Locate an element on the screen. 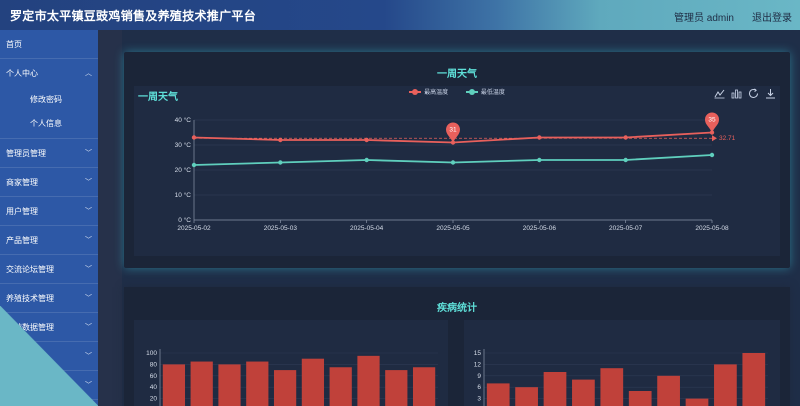 This screenshot has height=406, width=800. sidebar-item-base-data-management: 基础数据管理 ﹀ is located at coordinates (49, 327).